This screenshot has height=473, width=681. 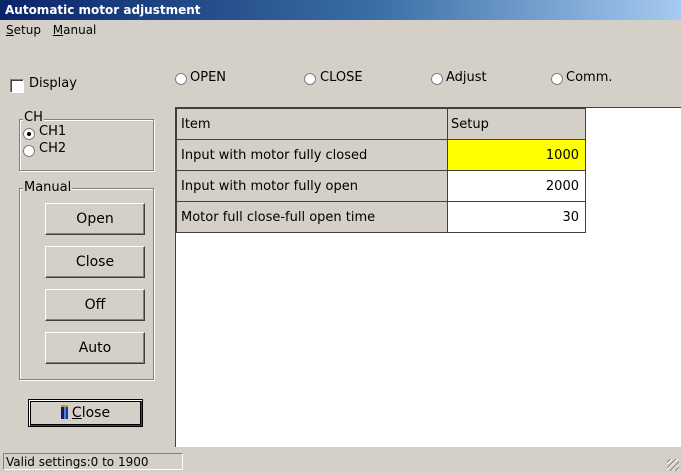 What do you see at coordinates (95, 305) in the screenshot?
I see `manual-off-button: Off` at bounding box center [95, 305].